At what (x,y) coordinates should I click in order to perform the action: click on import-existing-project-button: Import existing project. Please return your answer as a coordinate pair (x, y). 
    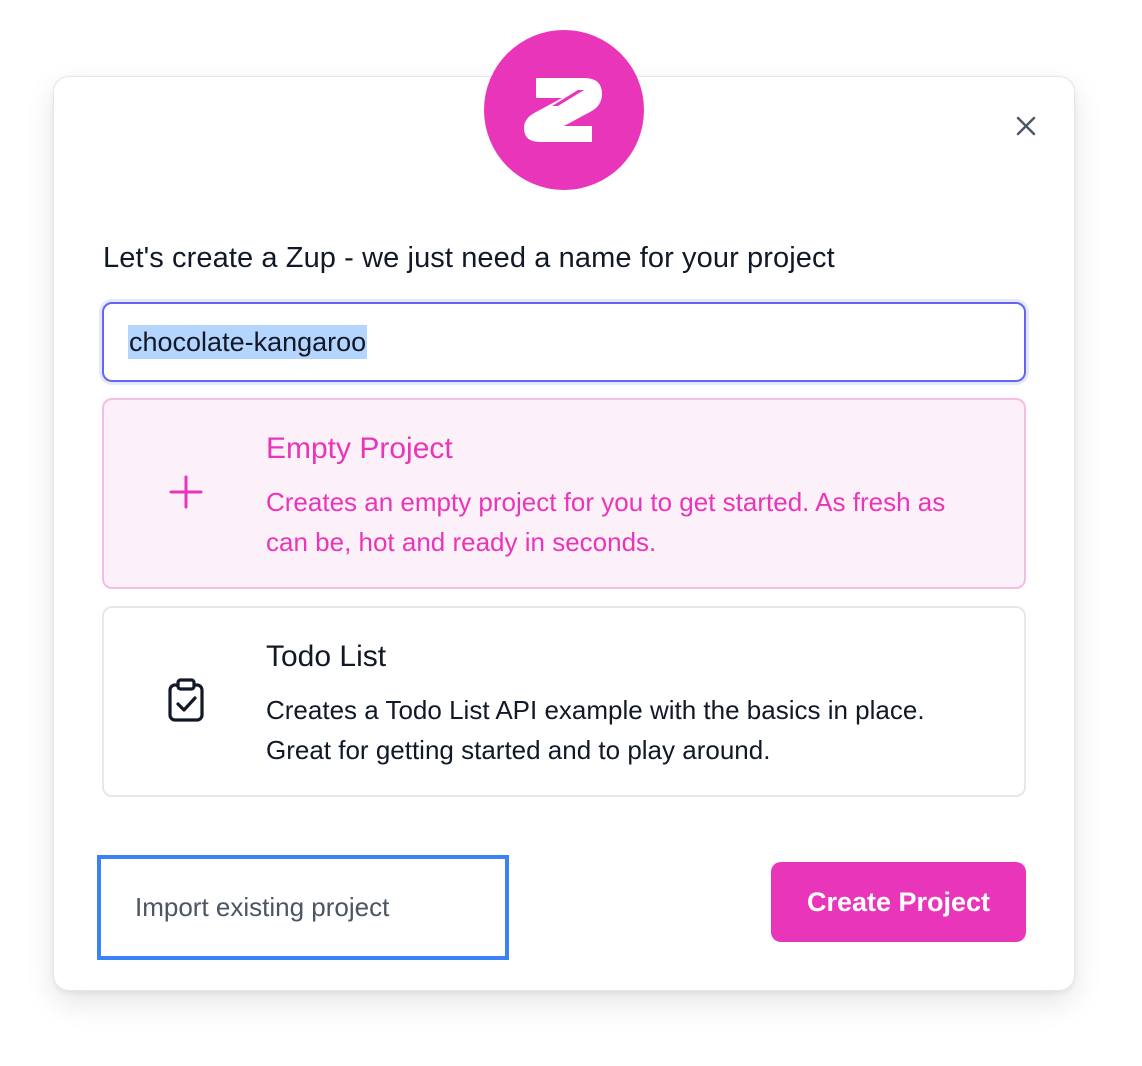
    Looking at the image, I should click on (303, 907).